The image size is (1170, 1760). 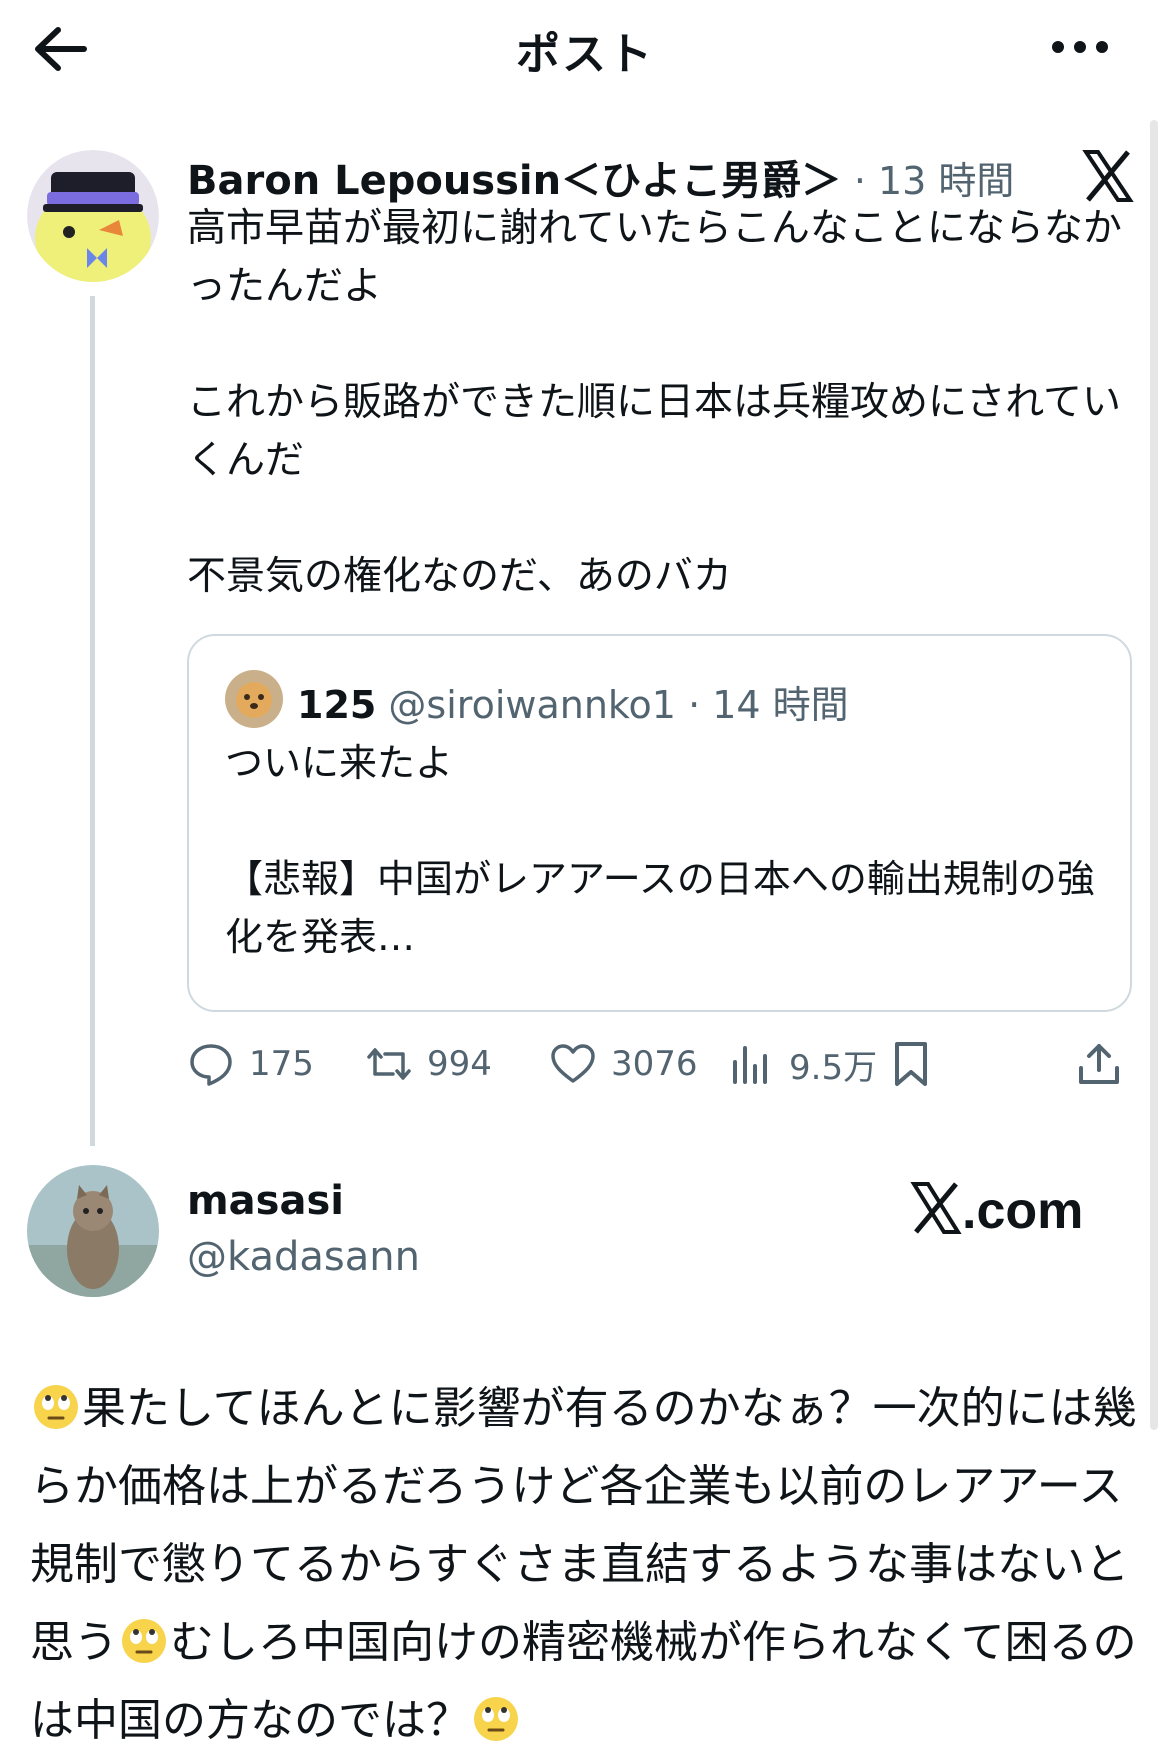 I want to click on quote-time: · 14 時間, so click(x=768, y=705).